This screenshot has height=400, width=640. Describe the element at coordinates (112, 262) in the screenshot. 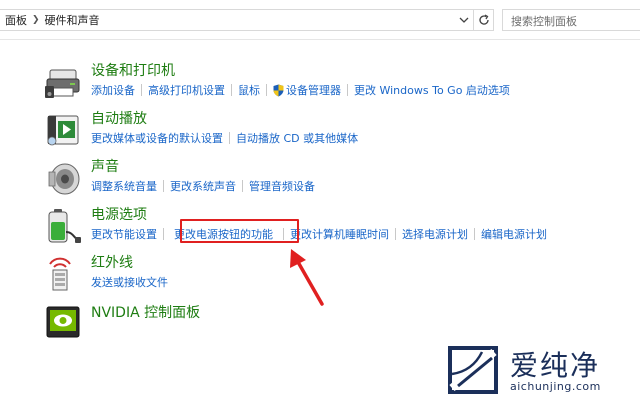

I see `category-title-infrared: 红外线` at that location.